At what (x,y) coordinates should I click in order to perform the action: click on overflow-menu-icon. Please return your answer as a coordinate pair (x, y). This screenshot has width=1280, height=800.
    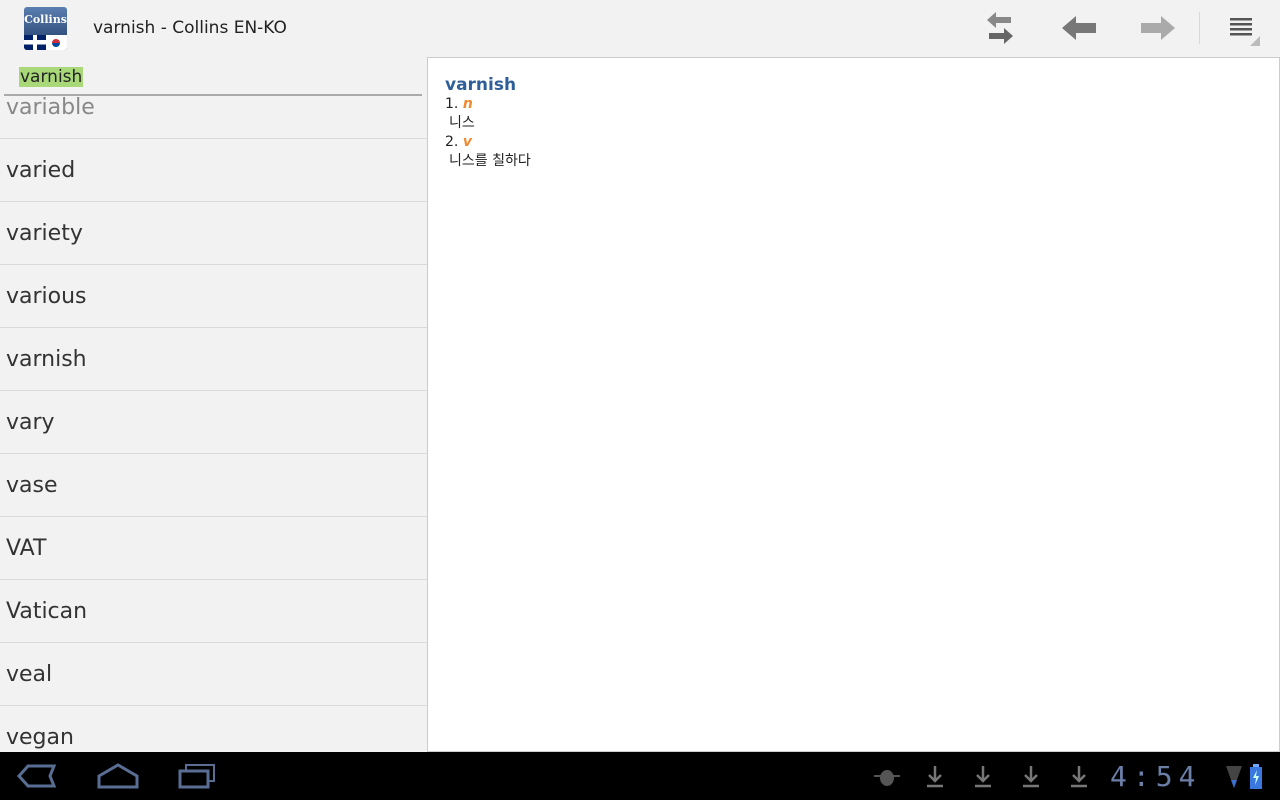
    Looking at the image, I should click on (1242, 28).